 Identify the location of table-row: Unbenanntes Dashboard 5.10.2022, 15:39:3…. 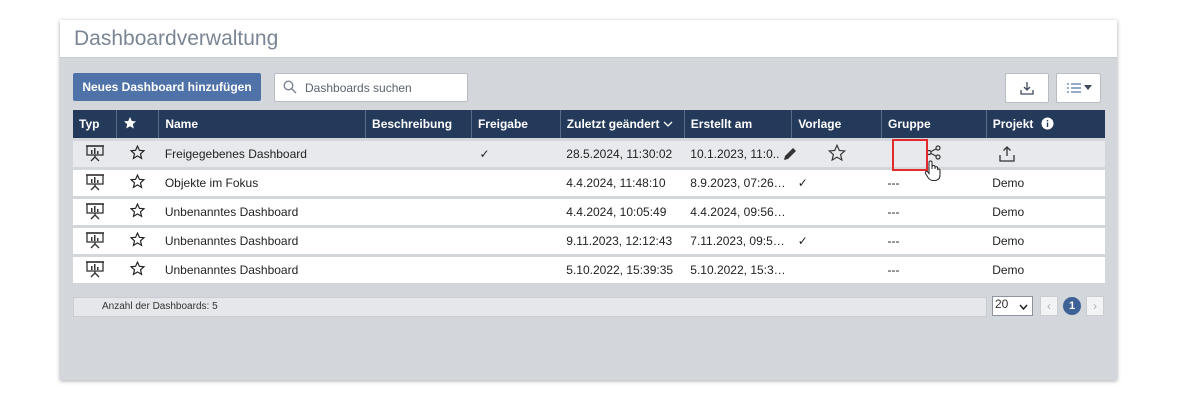
(589, 268).